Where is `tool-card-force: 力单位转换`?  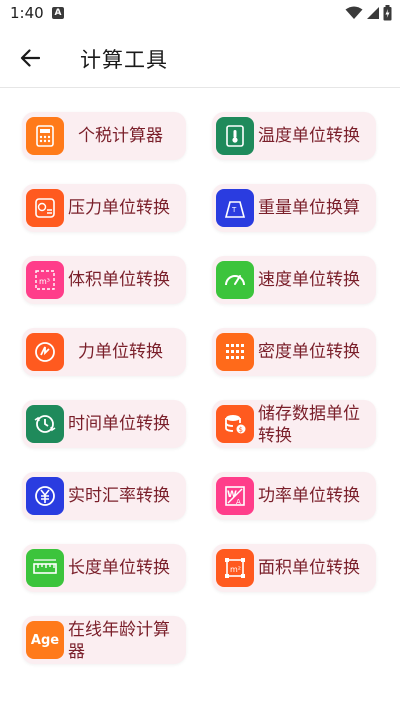 tool-card-force: 力单位转换 is located at coordinates (104, 352).